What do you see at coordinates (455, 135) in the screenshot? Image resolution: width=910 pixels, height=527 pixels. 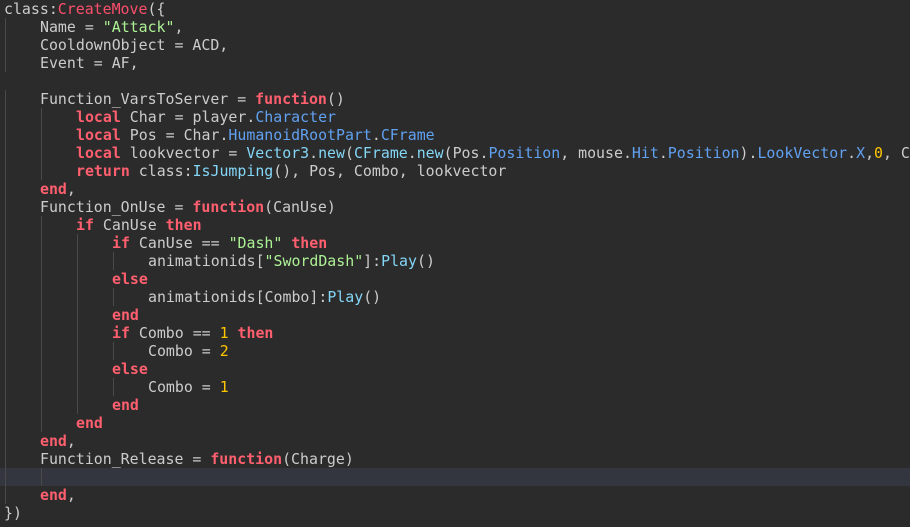 I see `code-line: local Pos = Char.HumanoidRootPart.CFrame` at bounding box center [455, 135].